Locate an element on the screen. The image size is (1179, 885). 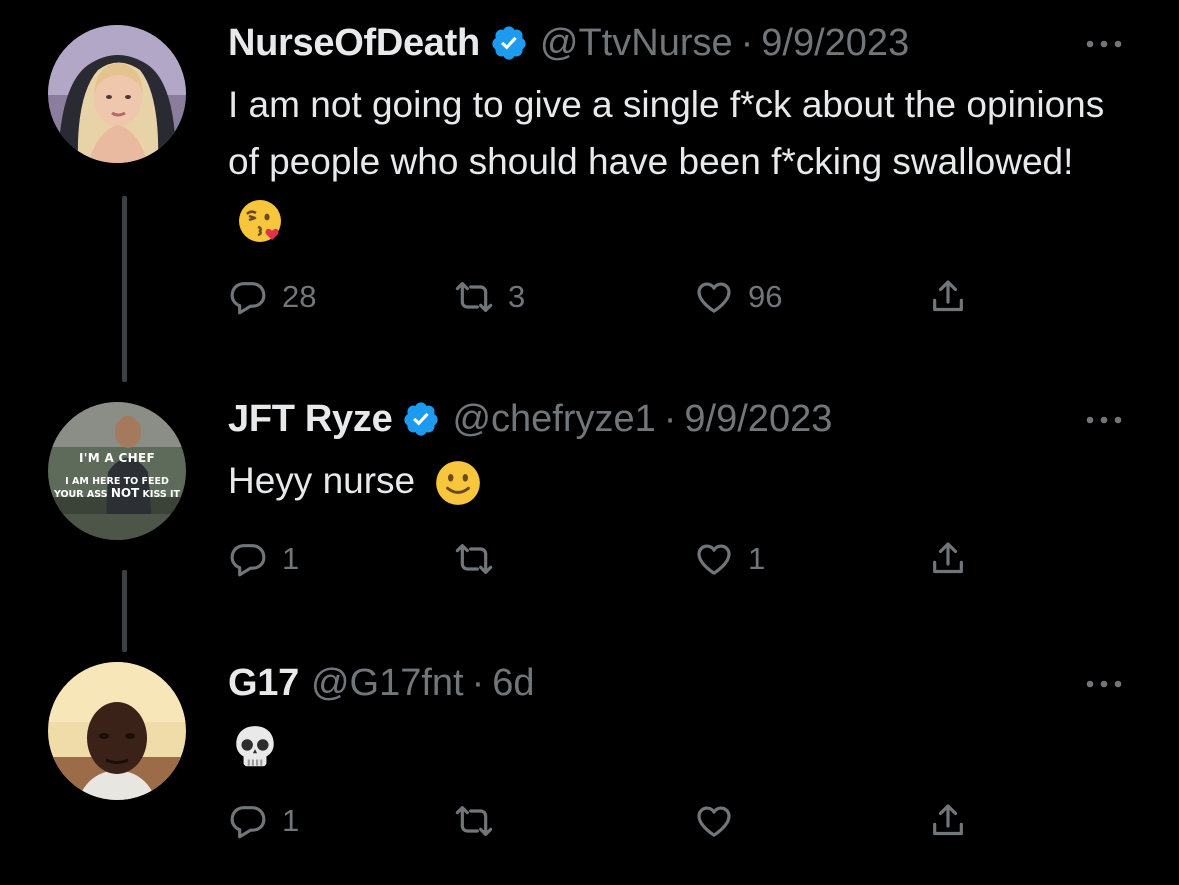
like-button: 96 is located at coordinates (738, 297).